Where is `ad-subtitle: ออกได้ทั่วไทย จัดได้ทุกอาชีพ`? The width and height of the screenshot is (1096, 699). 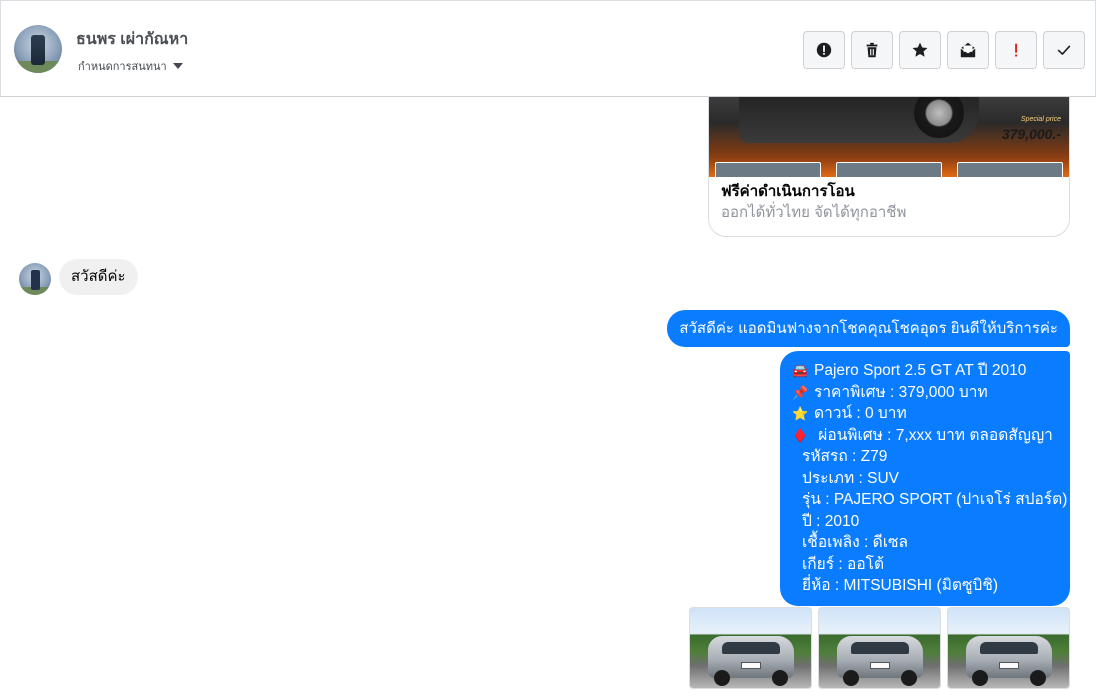 ad-subtitle: ออกได้ทั่วไทย จัดได้ทุกอาชีพ is located at coordinates (814, 212).